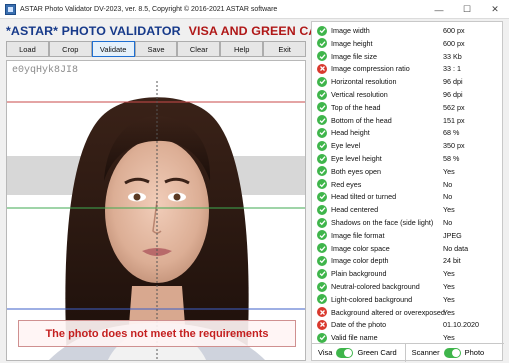 The width and height of the screenshot is (509, 363). I want to click on check-row: Shadows on the face (side light) No, so click(408, 222).